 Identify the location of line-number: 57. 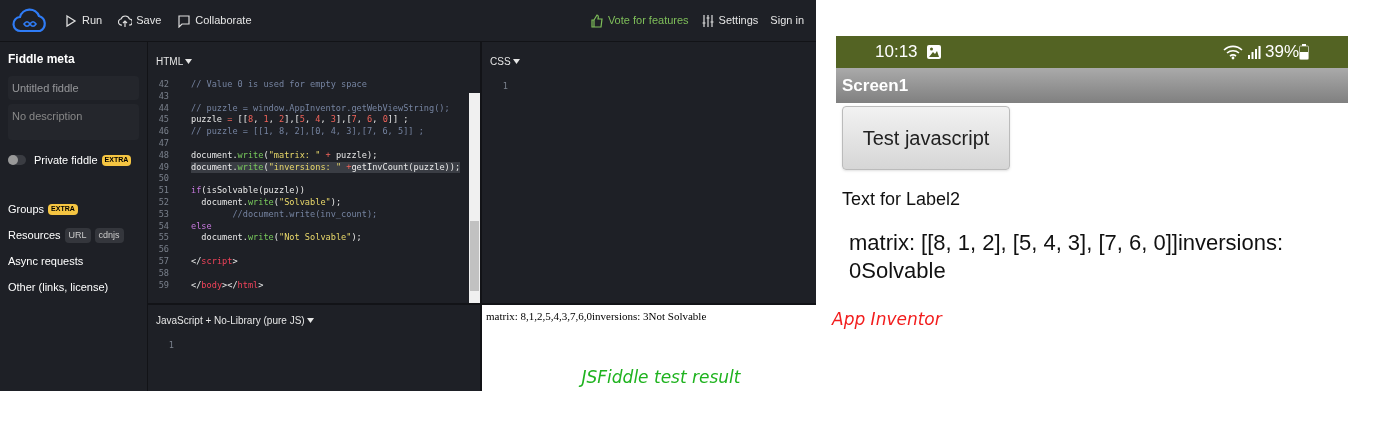
(163, 261).